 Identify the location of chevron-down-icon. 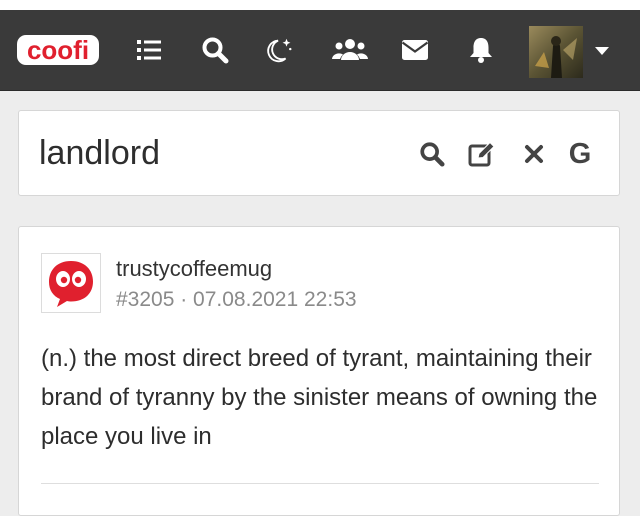
(602, 51).